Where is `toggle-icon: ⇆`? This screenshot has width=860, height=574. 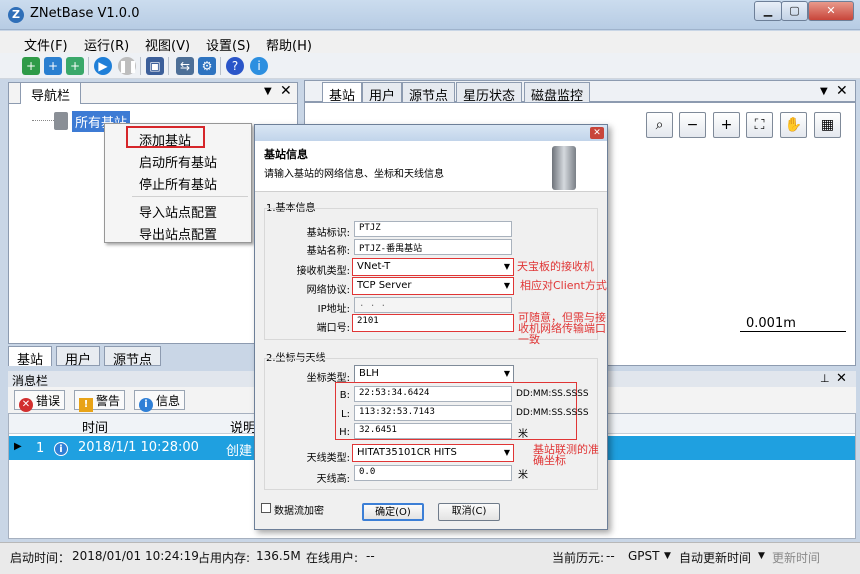
toggle-icon: ⇆ is located at coordinates (185, 66).